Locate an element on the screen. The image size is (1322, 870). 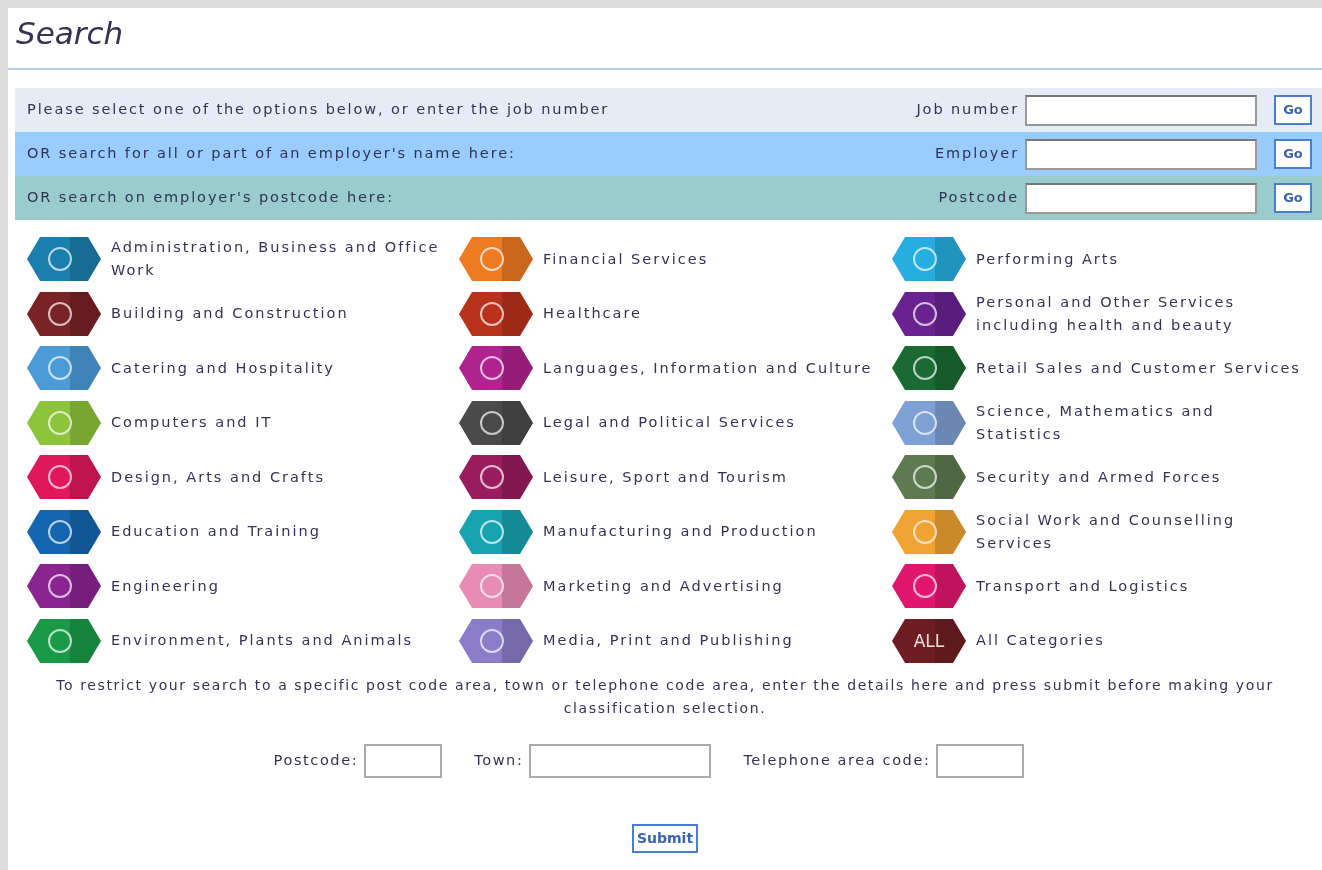
category-link: Legal and Political Services is located at coordinates (669, 423).